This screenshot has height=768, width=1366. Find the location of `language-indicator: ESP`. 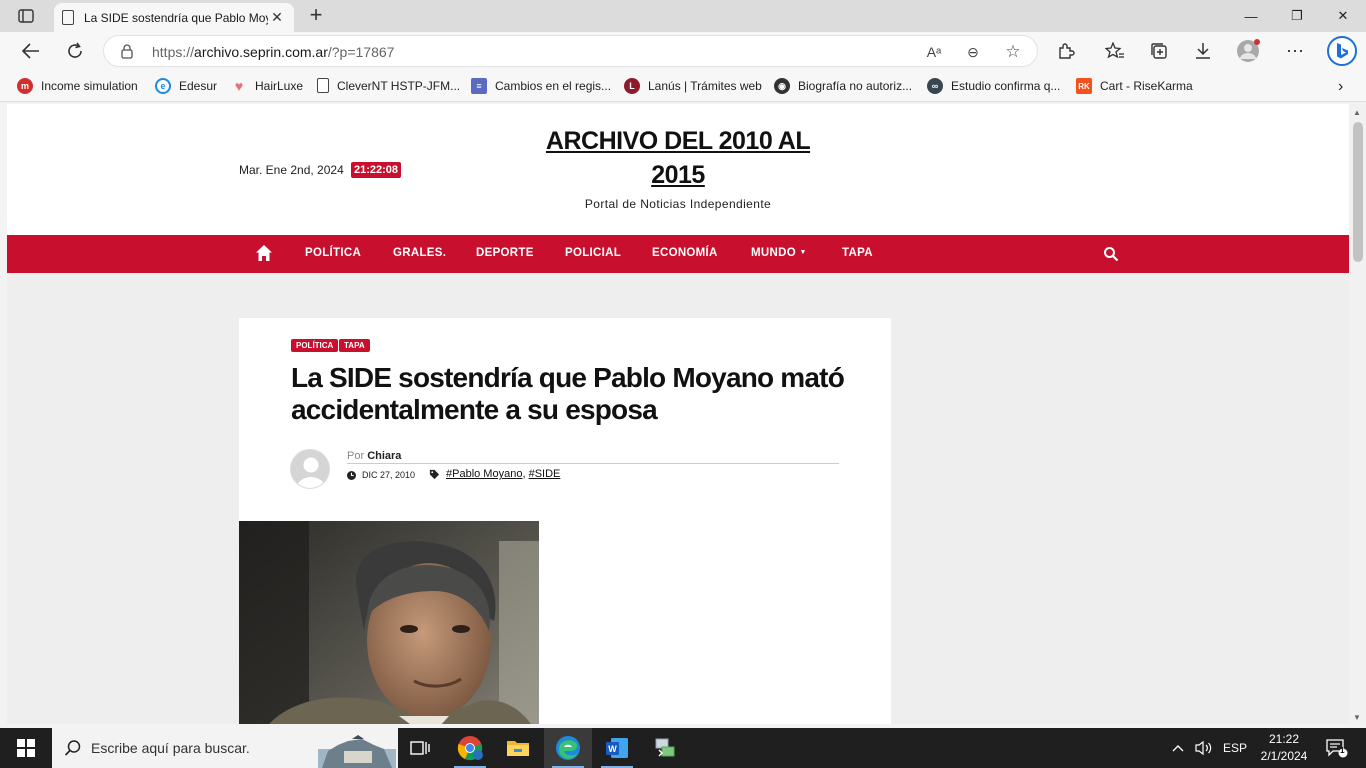

language-indicator: ESP is located at coordinates (1235, 748).